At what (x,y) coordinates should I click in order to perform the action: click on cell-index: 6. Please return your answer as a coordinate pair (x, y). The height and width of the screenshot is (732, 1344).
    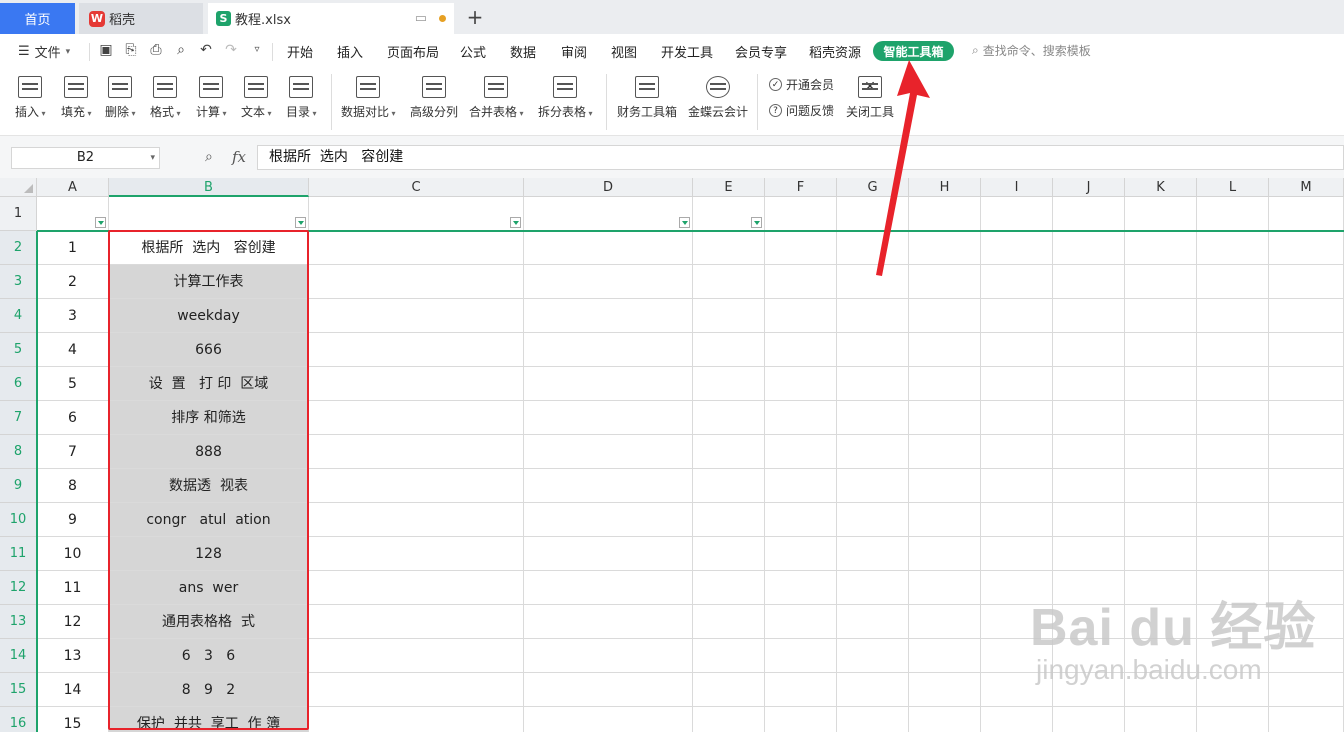
    Looking at the image, I should click on (73, 418).